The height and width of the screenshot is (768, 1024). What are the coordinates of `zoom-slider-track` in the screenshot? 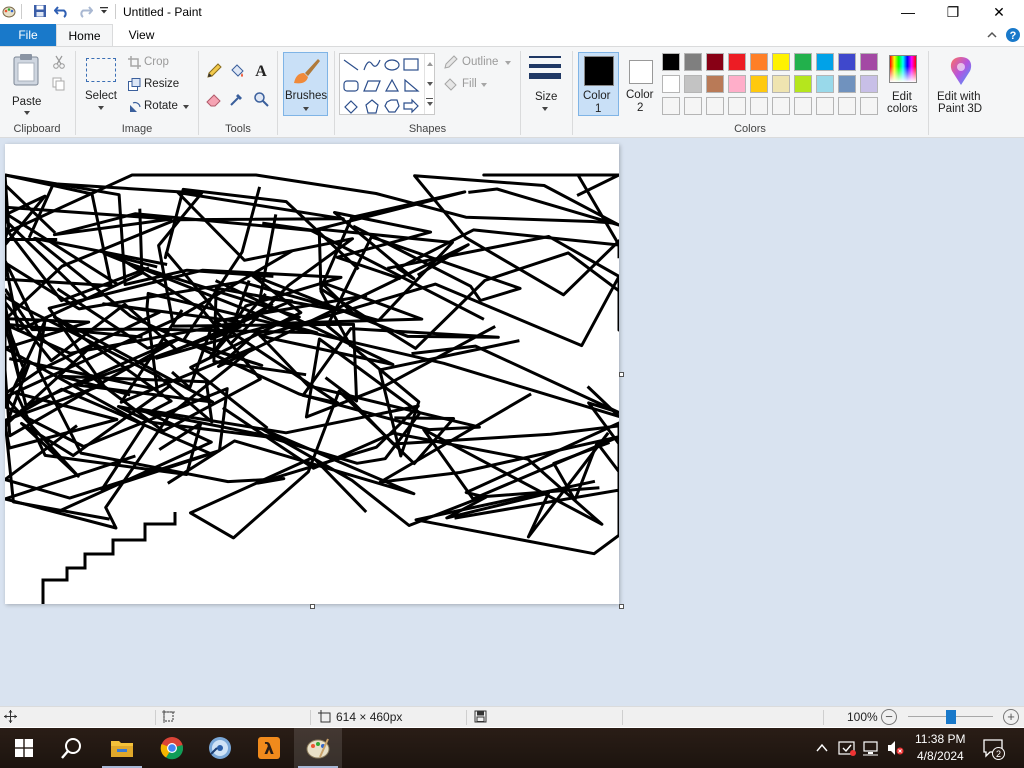 It's located at (950, 717).